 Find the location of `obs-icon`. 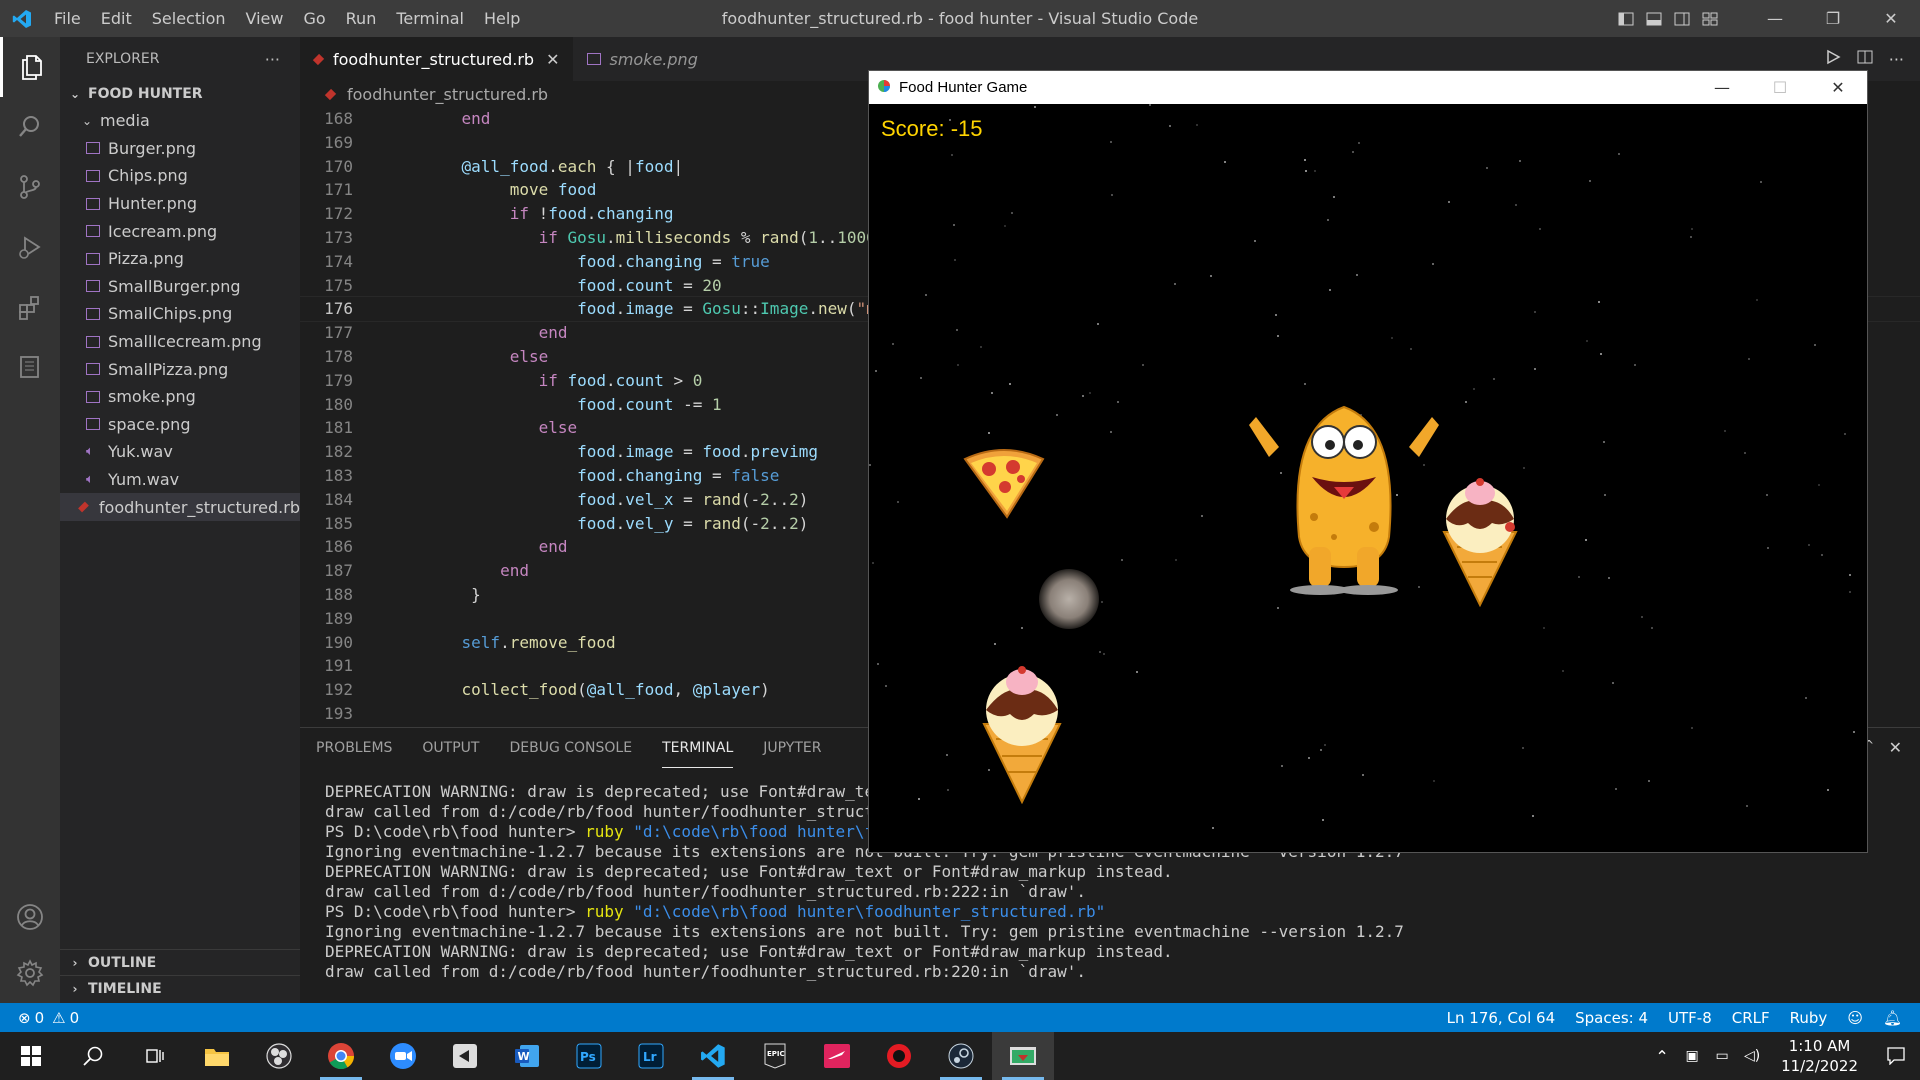

obs-icon is located at coordinates (279, 1056).